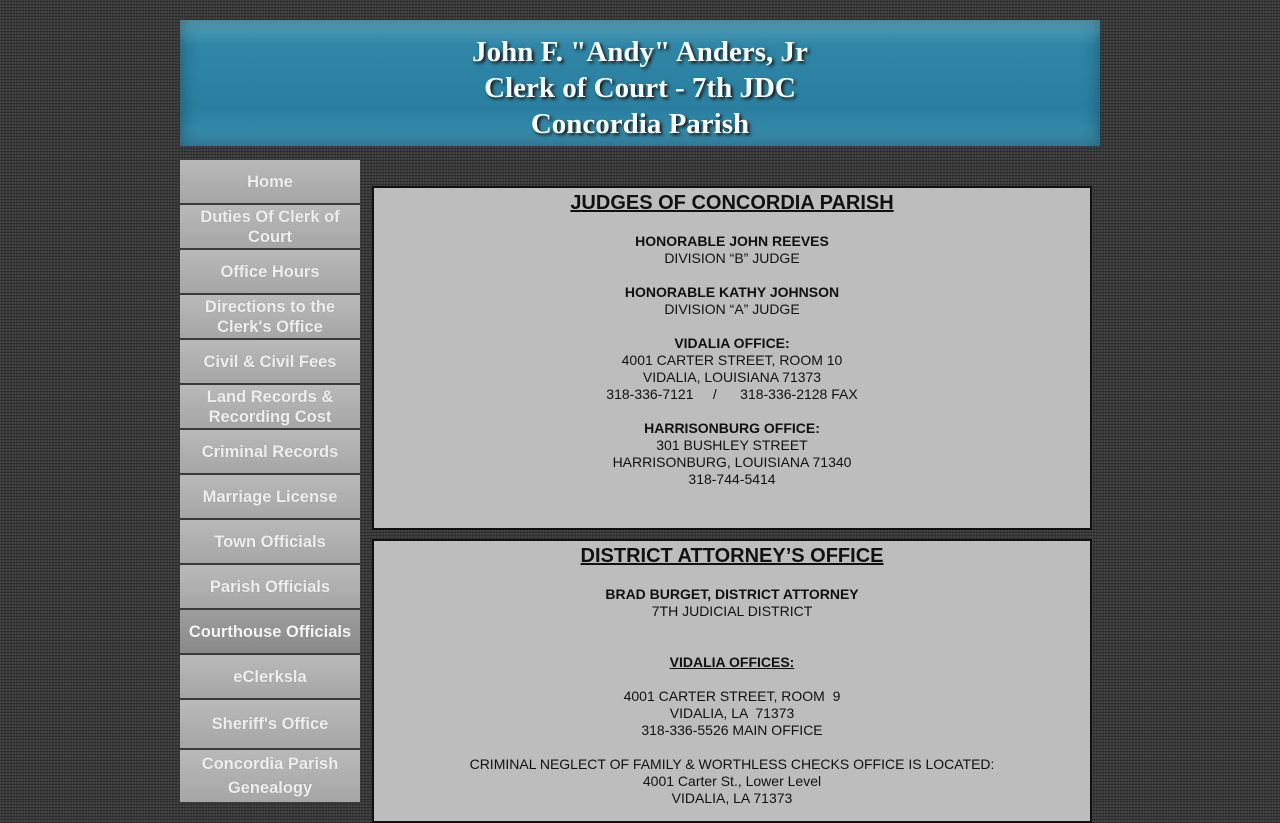 Image resolution: width=1280 pixels, height=823 pixels. I want to click on nav-item-sheriffs-office: Sheriff's Office, so click(270, 725).